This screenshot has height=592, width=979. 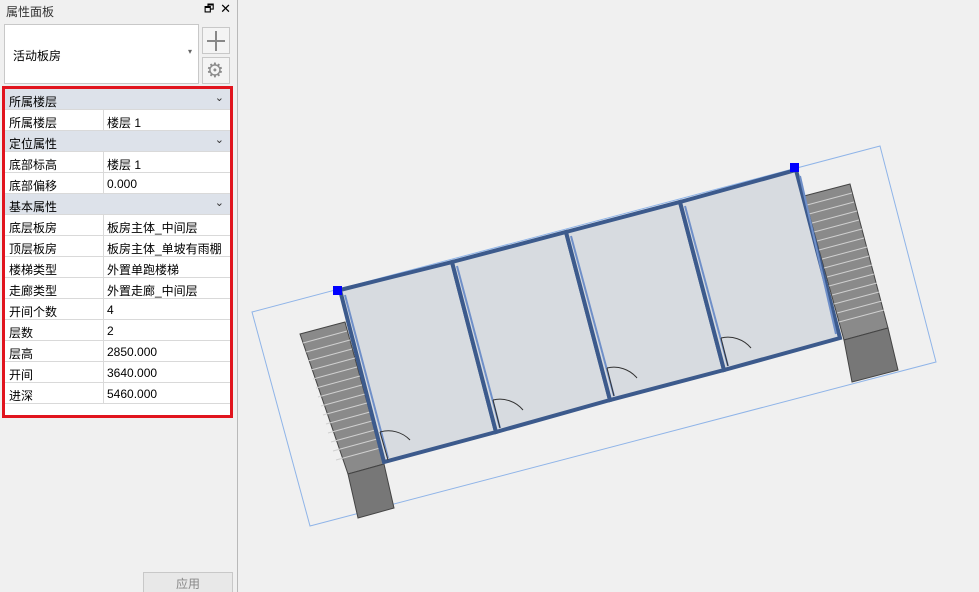 What do you see at coordinates (117, 99) in the screenshot?
I see `group-header-floor: 所属楼层 ⌄` at bounding box center [117, 99].